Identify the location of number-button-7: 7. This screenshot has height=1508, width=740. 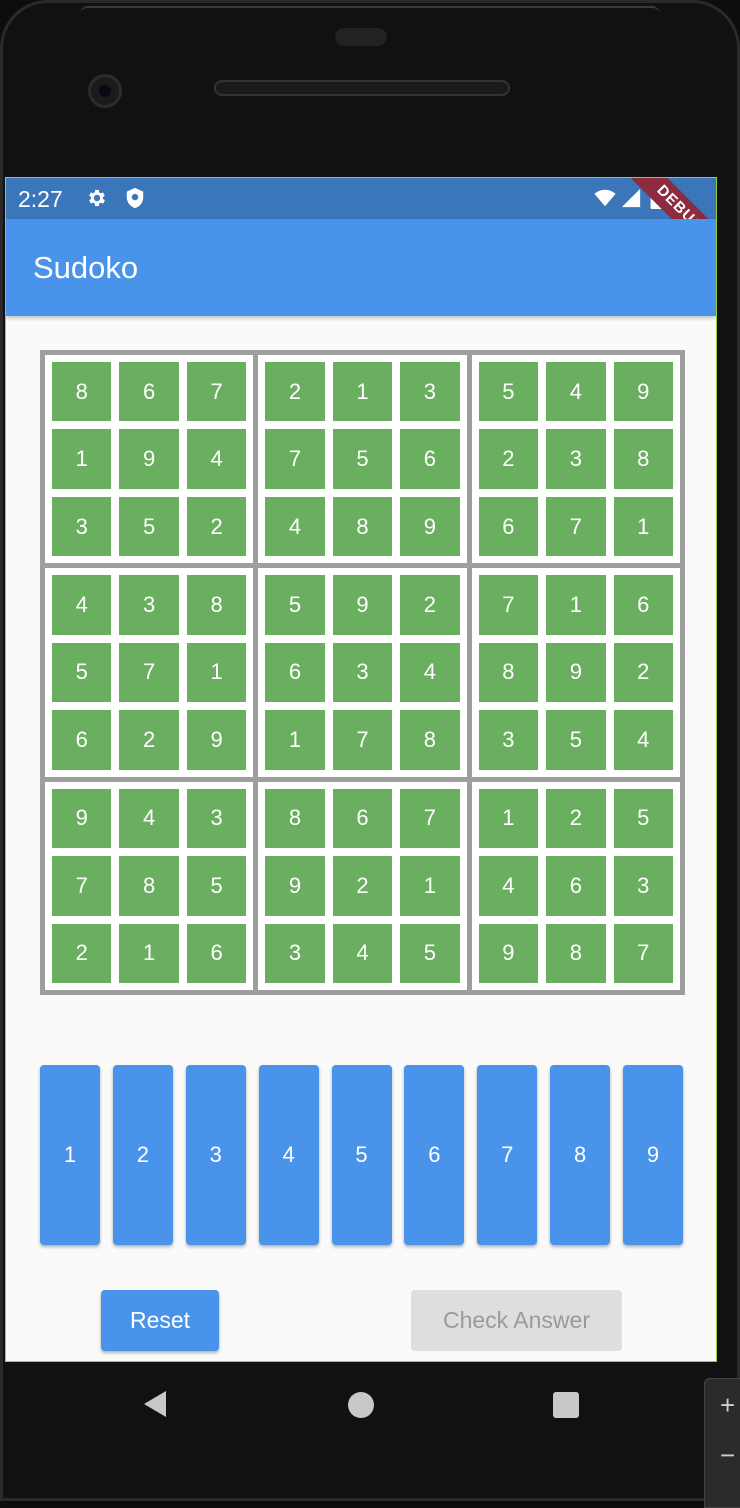
(507, 1155).